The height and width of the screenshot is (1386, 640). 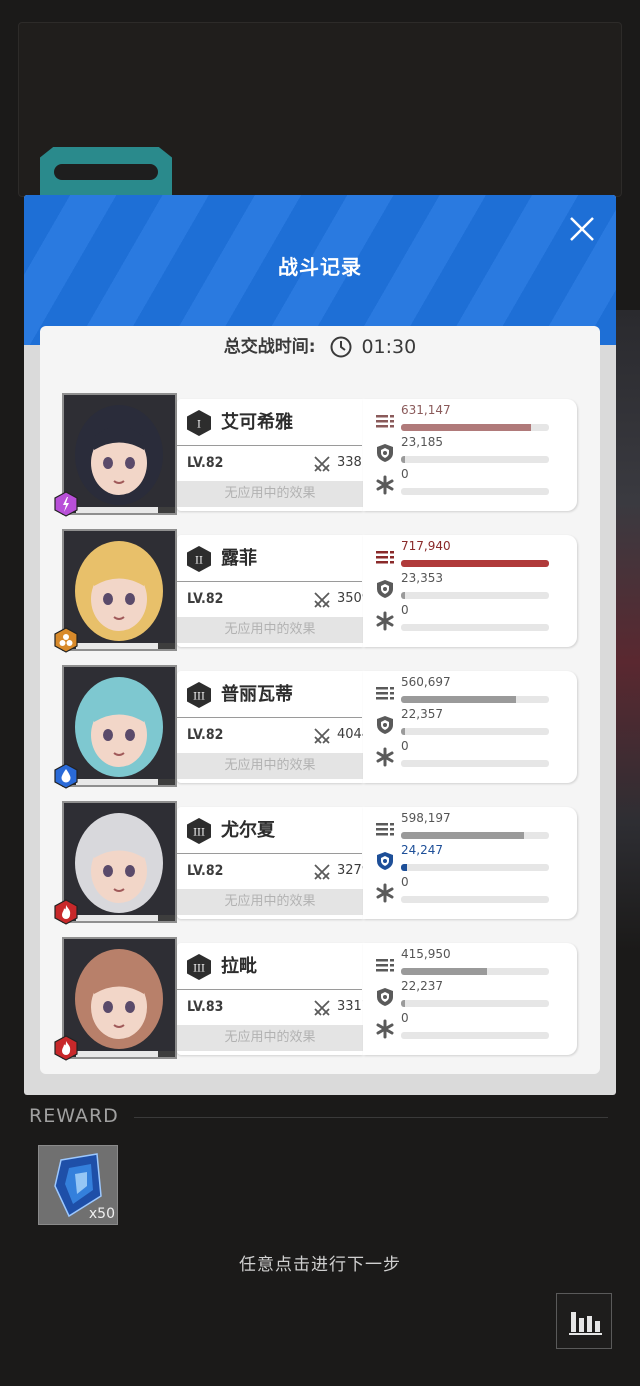 What do you see at coordinates (205, 1007) in the screenshot?
I see `character-level: LV.83` at bounding box center [205, 1007].